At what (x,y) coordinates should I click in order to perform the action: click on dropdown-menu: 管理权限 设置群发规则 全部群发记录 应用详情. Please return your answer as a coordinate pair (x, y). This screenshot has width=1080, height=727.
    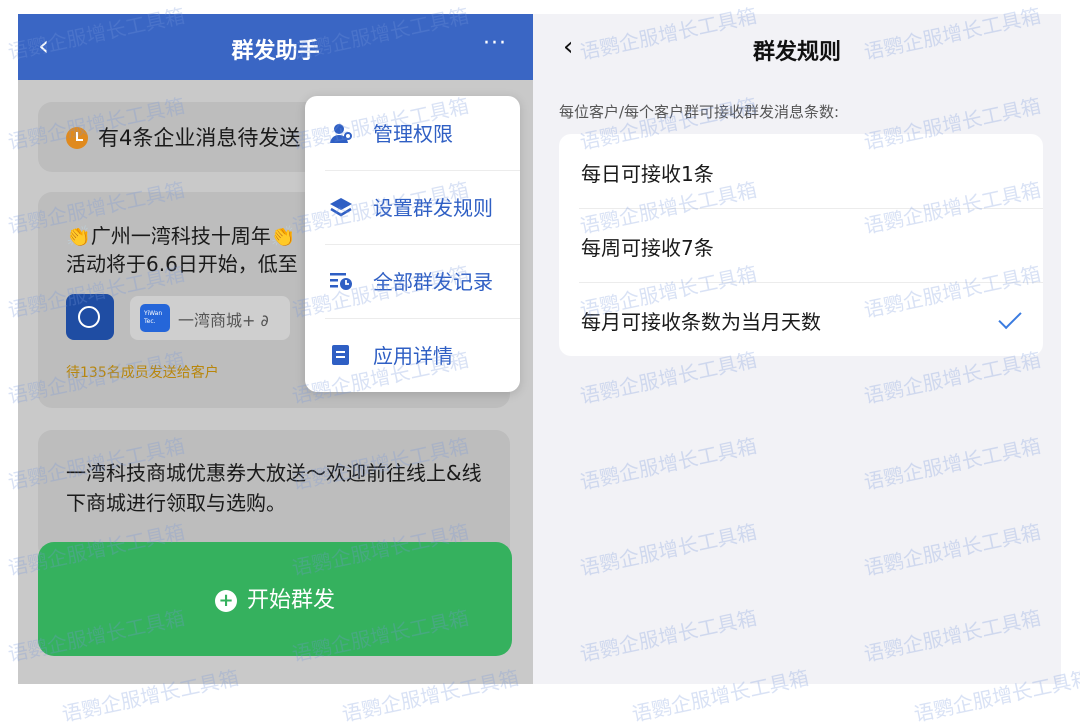
    Looking at the image, I should click on (412, 244).